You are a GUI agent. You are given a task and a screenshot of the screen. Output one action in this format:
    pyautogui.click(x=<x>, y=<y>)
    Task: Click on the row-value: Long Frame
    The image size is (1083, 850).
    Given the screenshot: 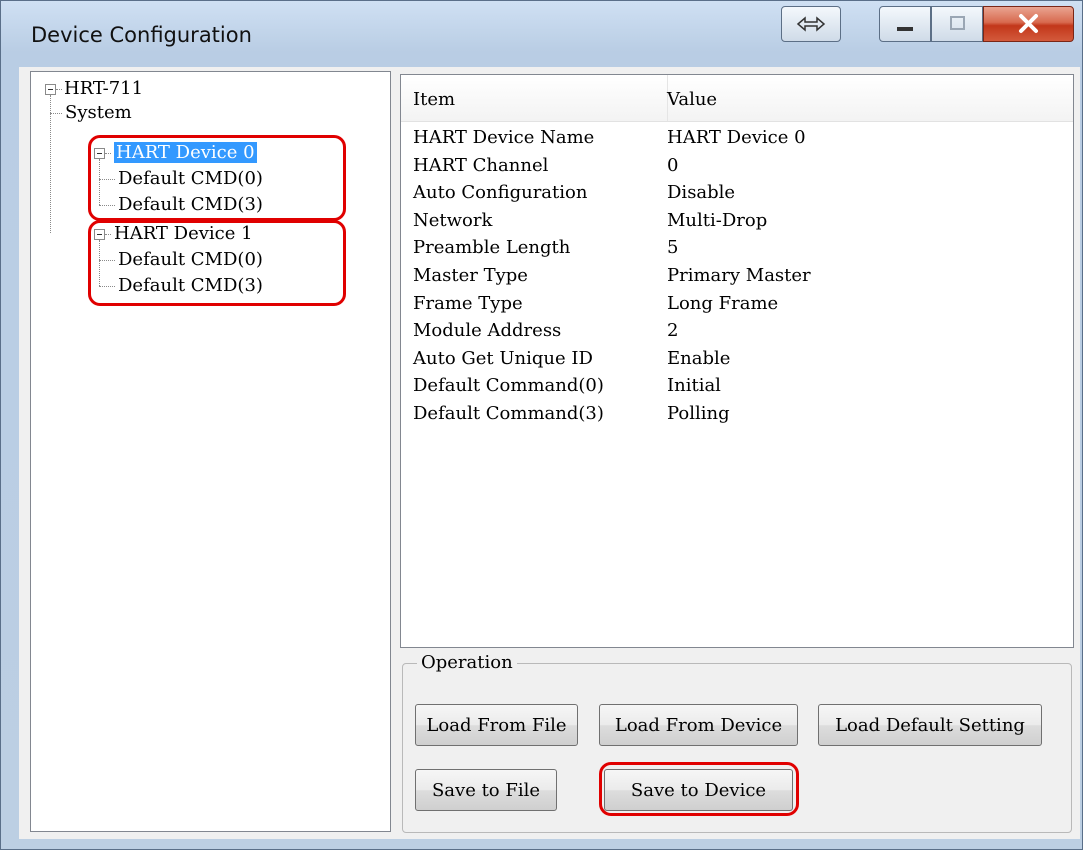 What is the action you would take?
    pyautogui.click(x=723, y=303)
    